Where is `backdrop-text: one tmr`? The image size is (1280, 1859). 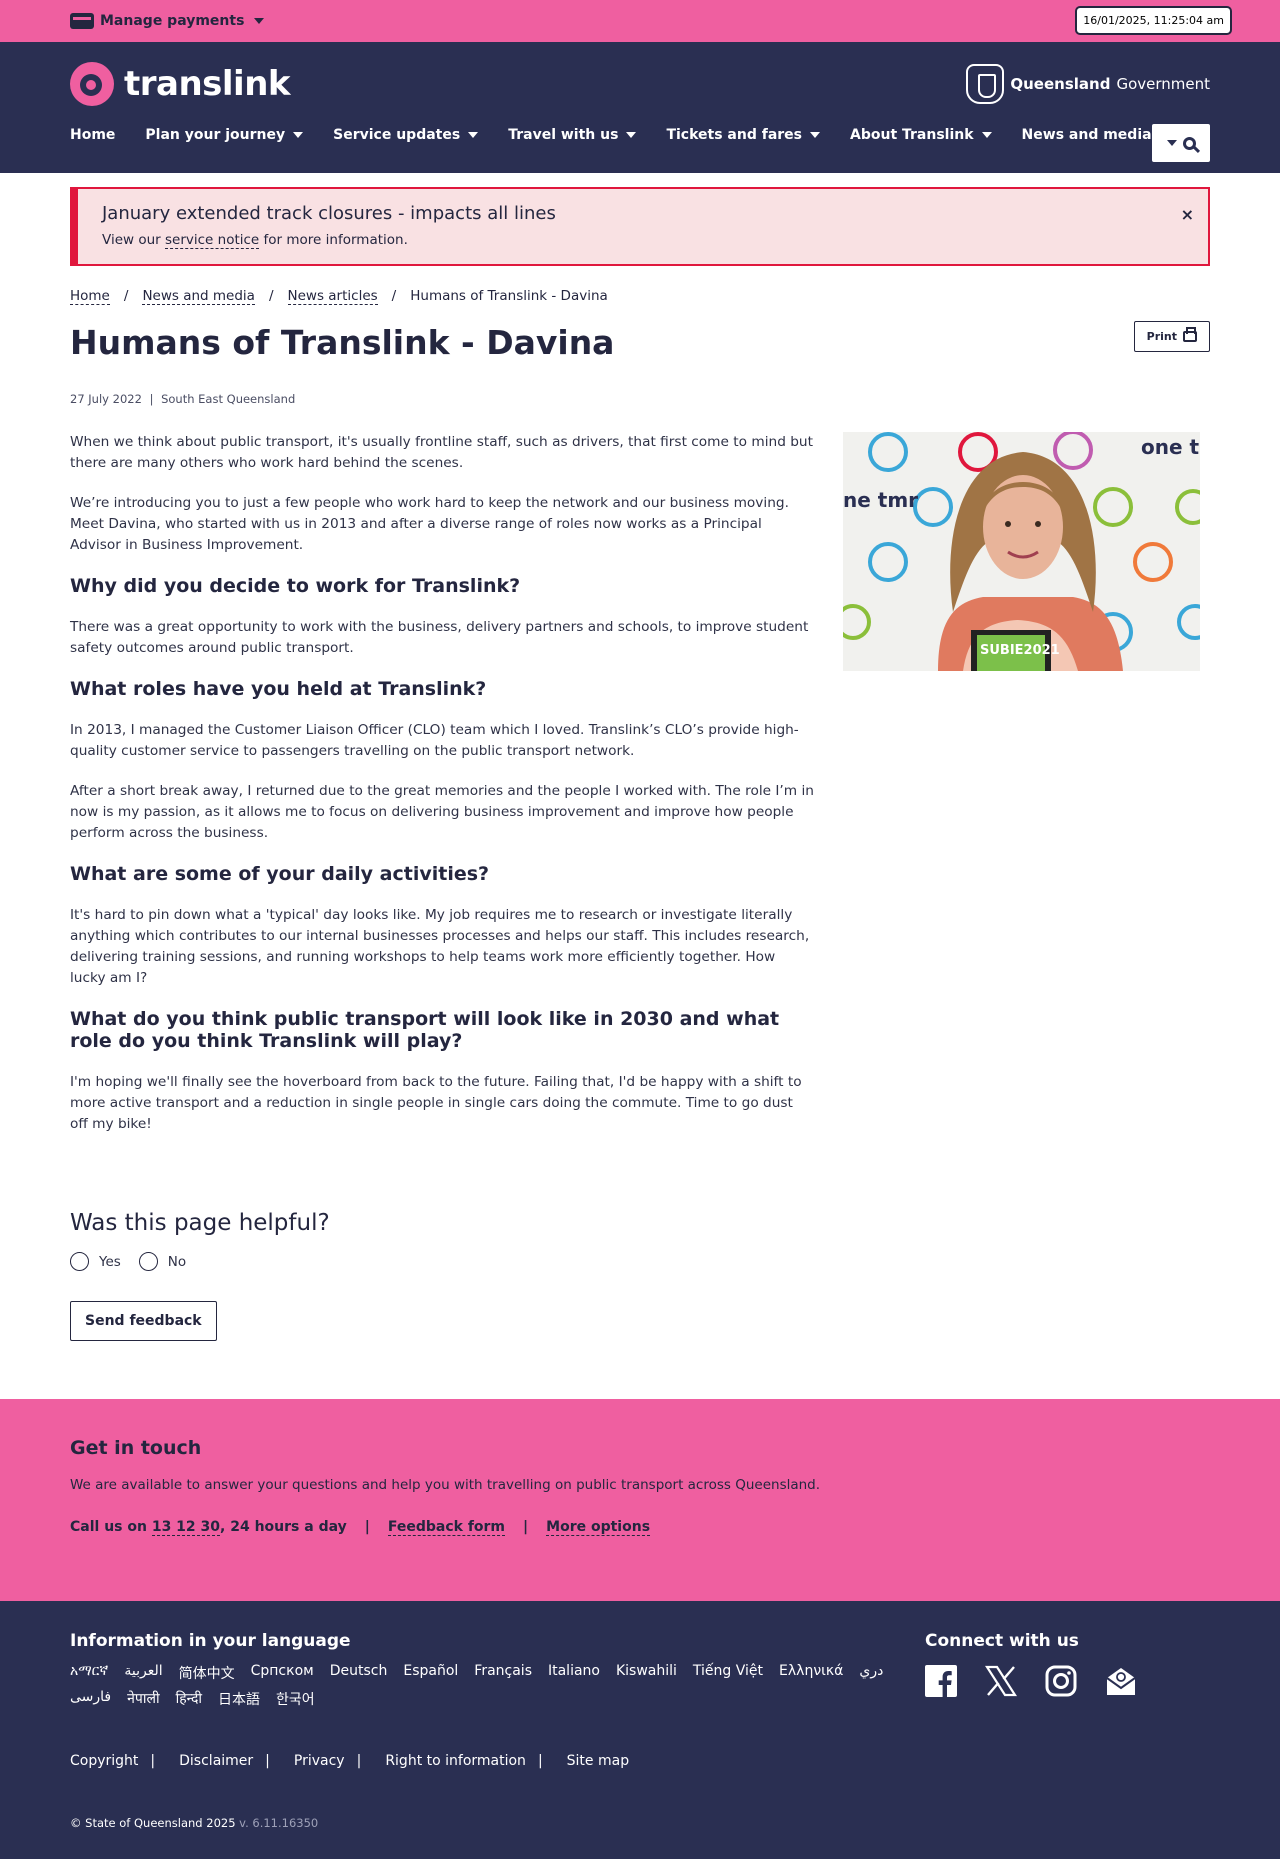 backdrop-text: one tmr is located at coordinates (1170, 447).